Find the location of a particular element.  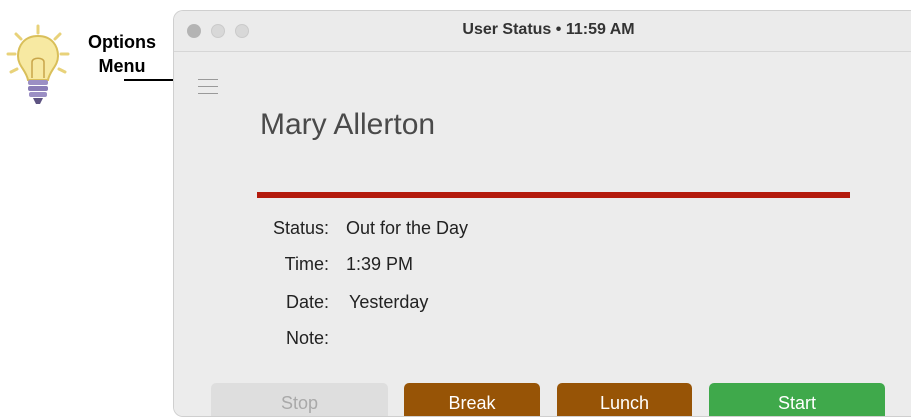

lightbulb-icon is located at coordinates (38, 64).